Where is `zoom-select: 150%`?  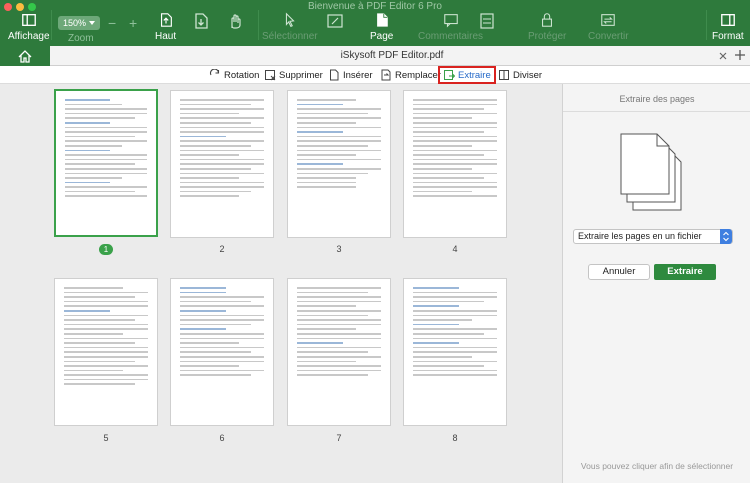
zoom-select: 150% is located at coordinates (79, 23).